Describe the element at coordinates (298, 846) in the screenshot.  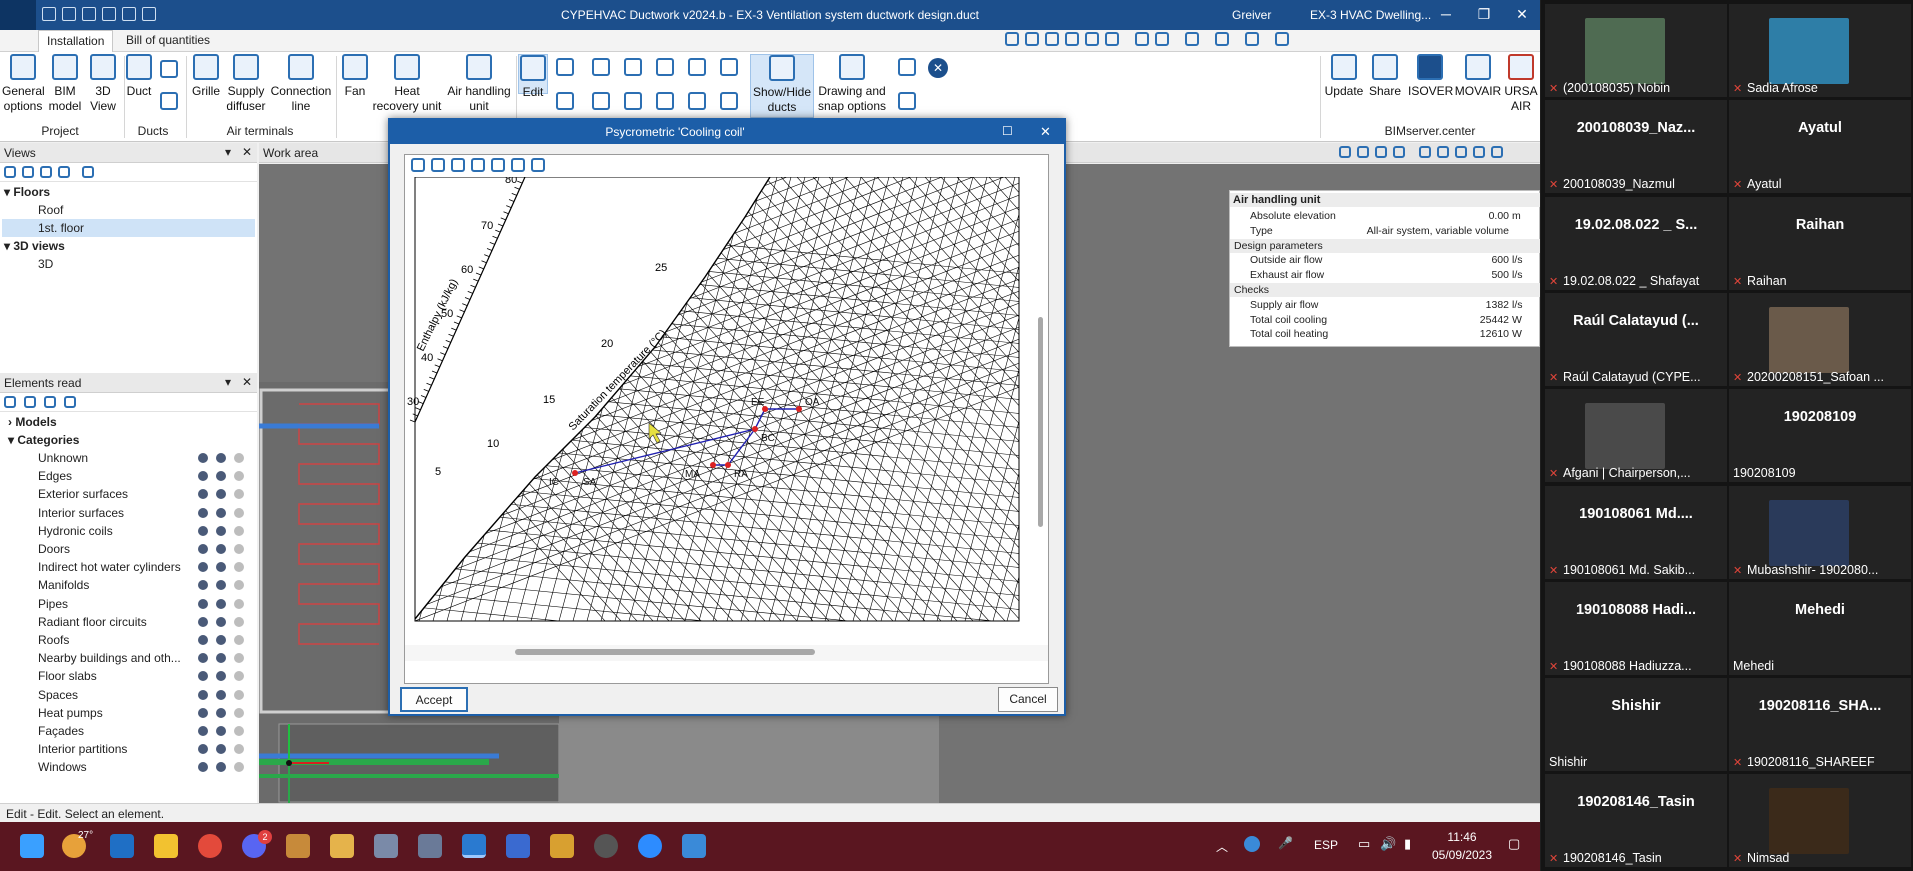
I see `app-icon` at that location.